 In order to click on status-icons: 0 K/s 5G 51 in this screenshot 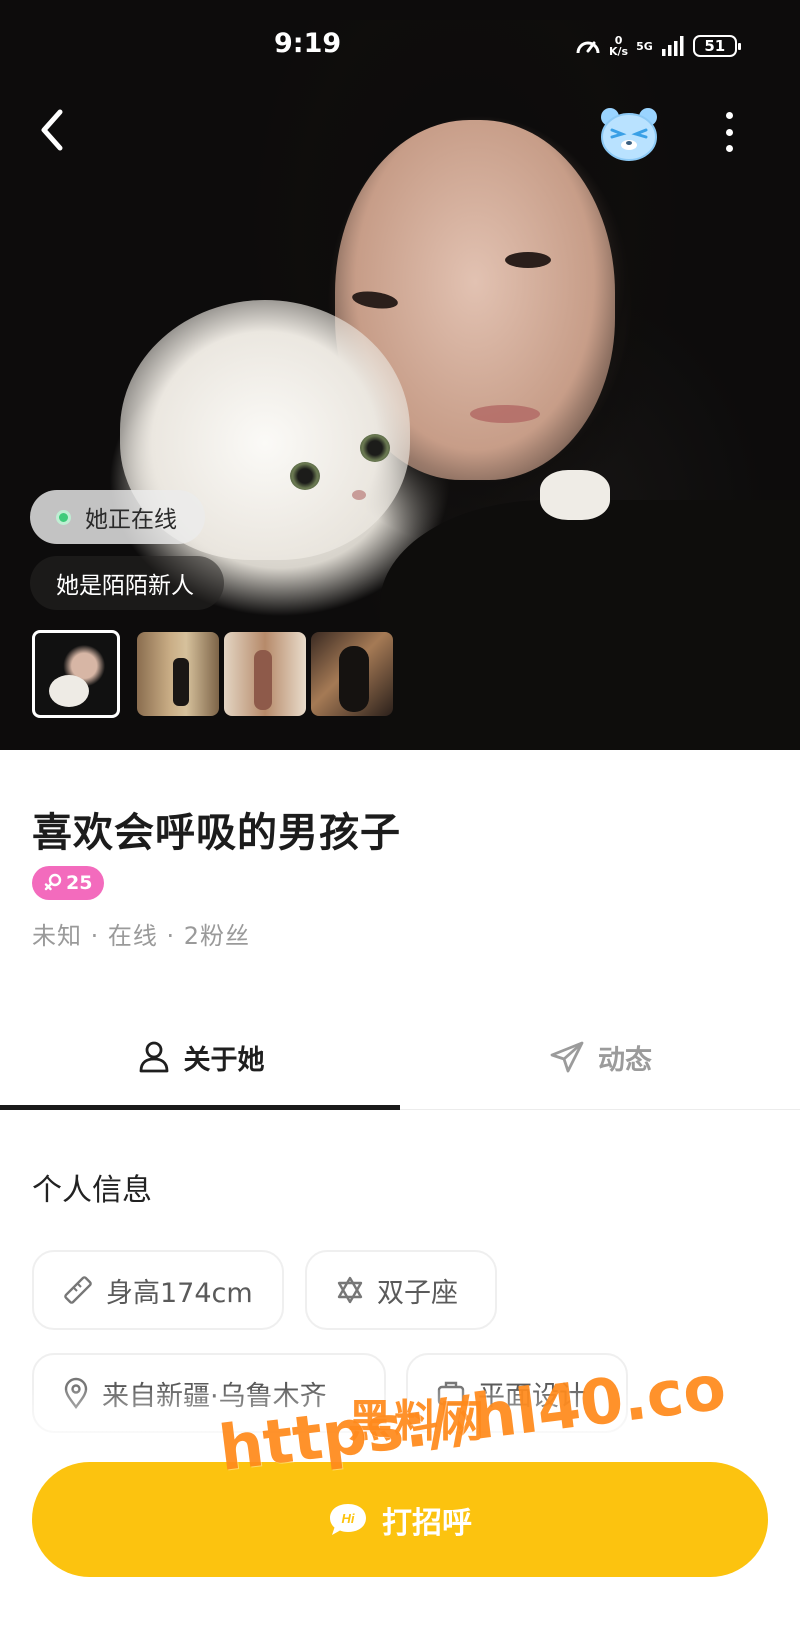, I will do `click(658, 46)`.